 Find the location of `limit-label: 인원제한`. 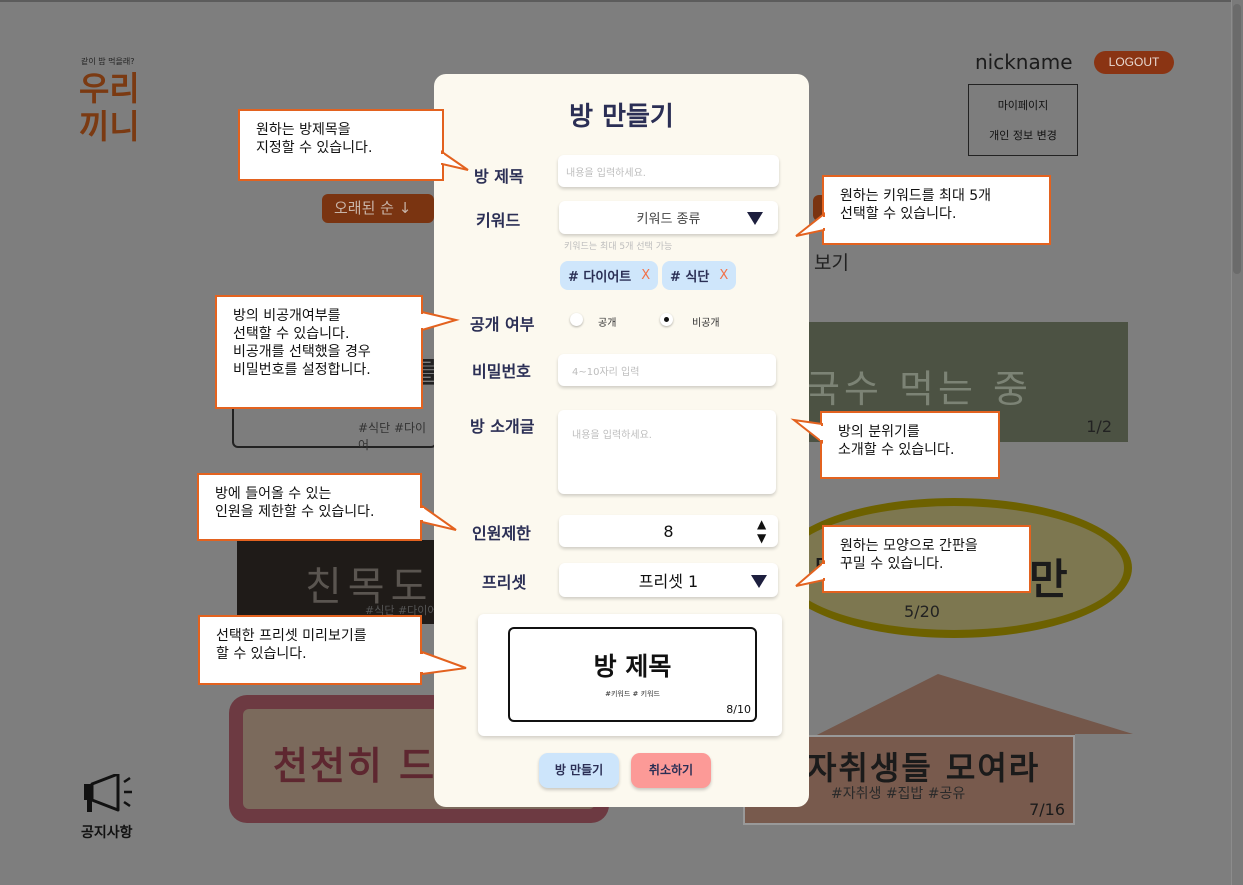

limit-label: 인원제한 is located at coordinates (501, 533).